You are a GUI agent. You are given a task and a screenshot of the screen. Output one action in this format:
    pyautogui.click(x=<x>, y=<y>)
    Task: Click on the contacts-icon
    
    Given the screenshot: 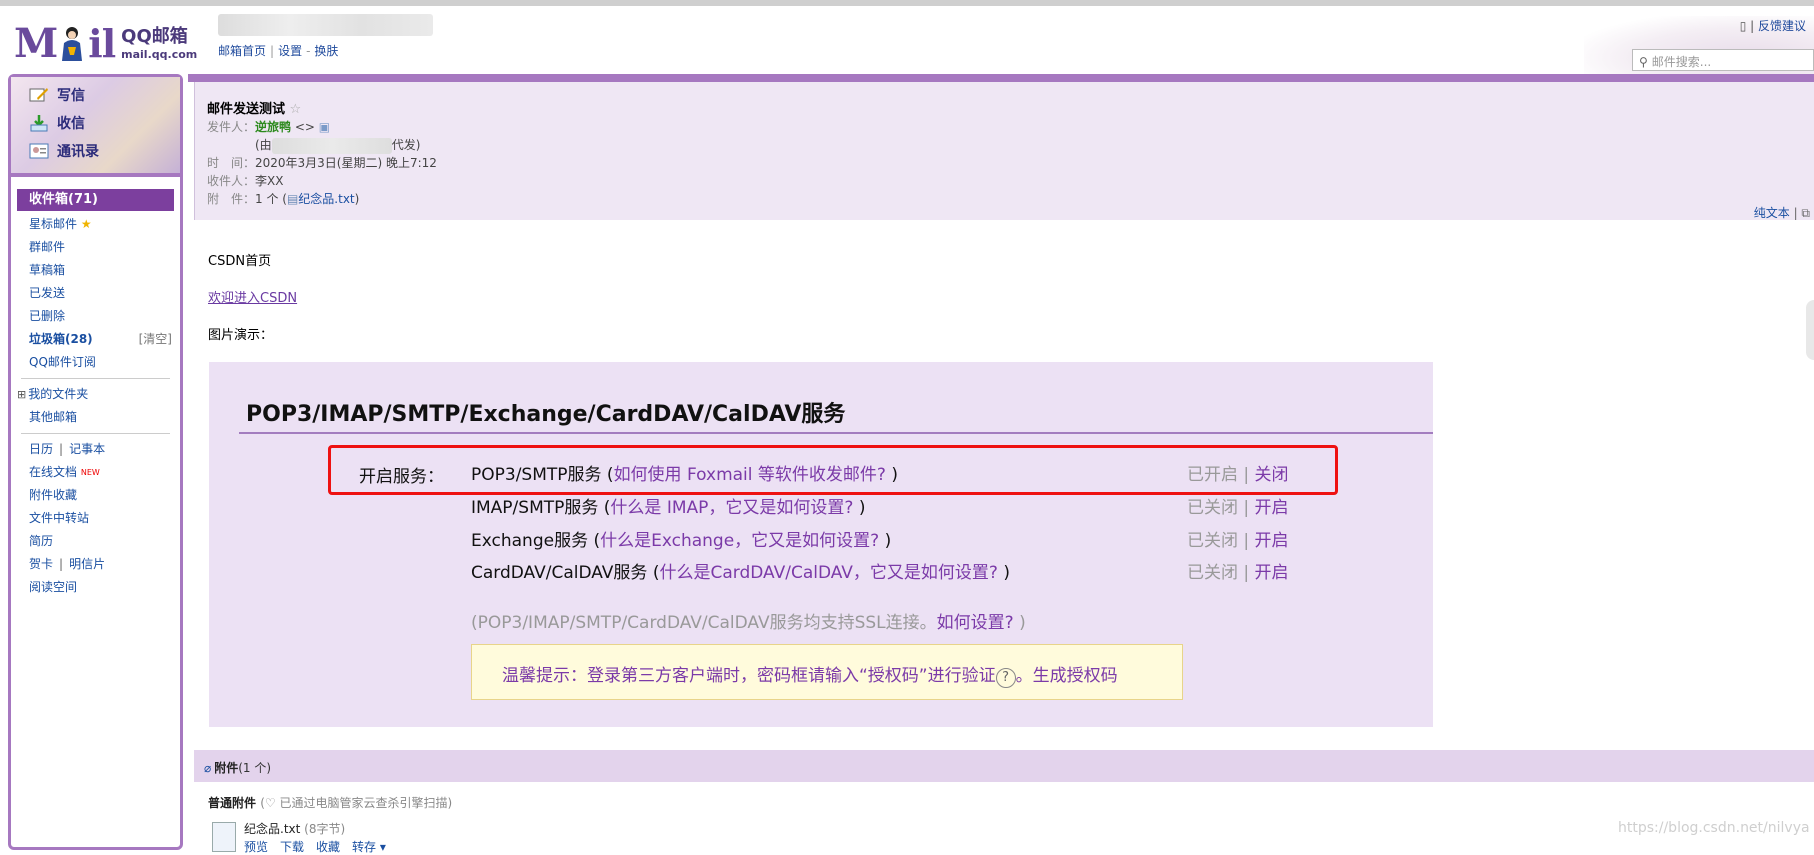 What is the action you would take?
    pyautogui.click(x=39, y=151)
    